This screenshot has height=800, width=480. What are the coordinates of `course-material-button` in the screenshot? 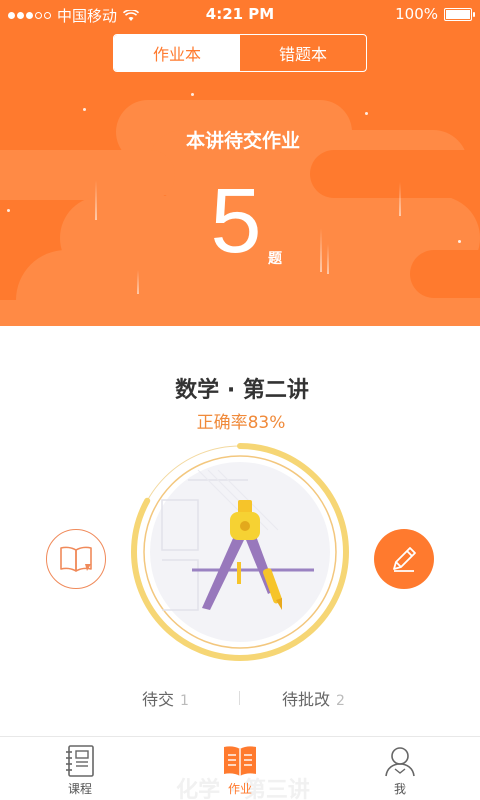 It's located at (76, 559).